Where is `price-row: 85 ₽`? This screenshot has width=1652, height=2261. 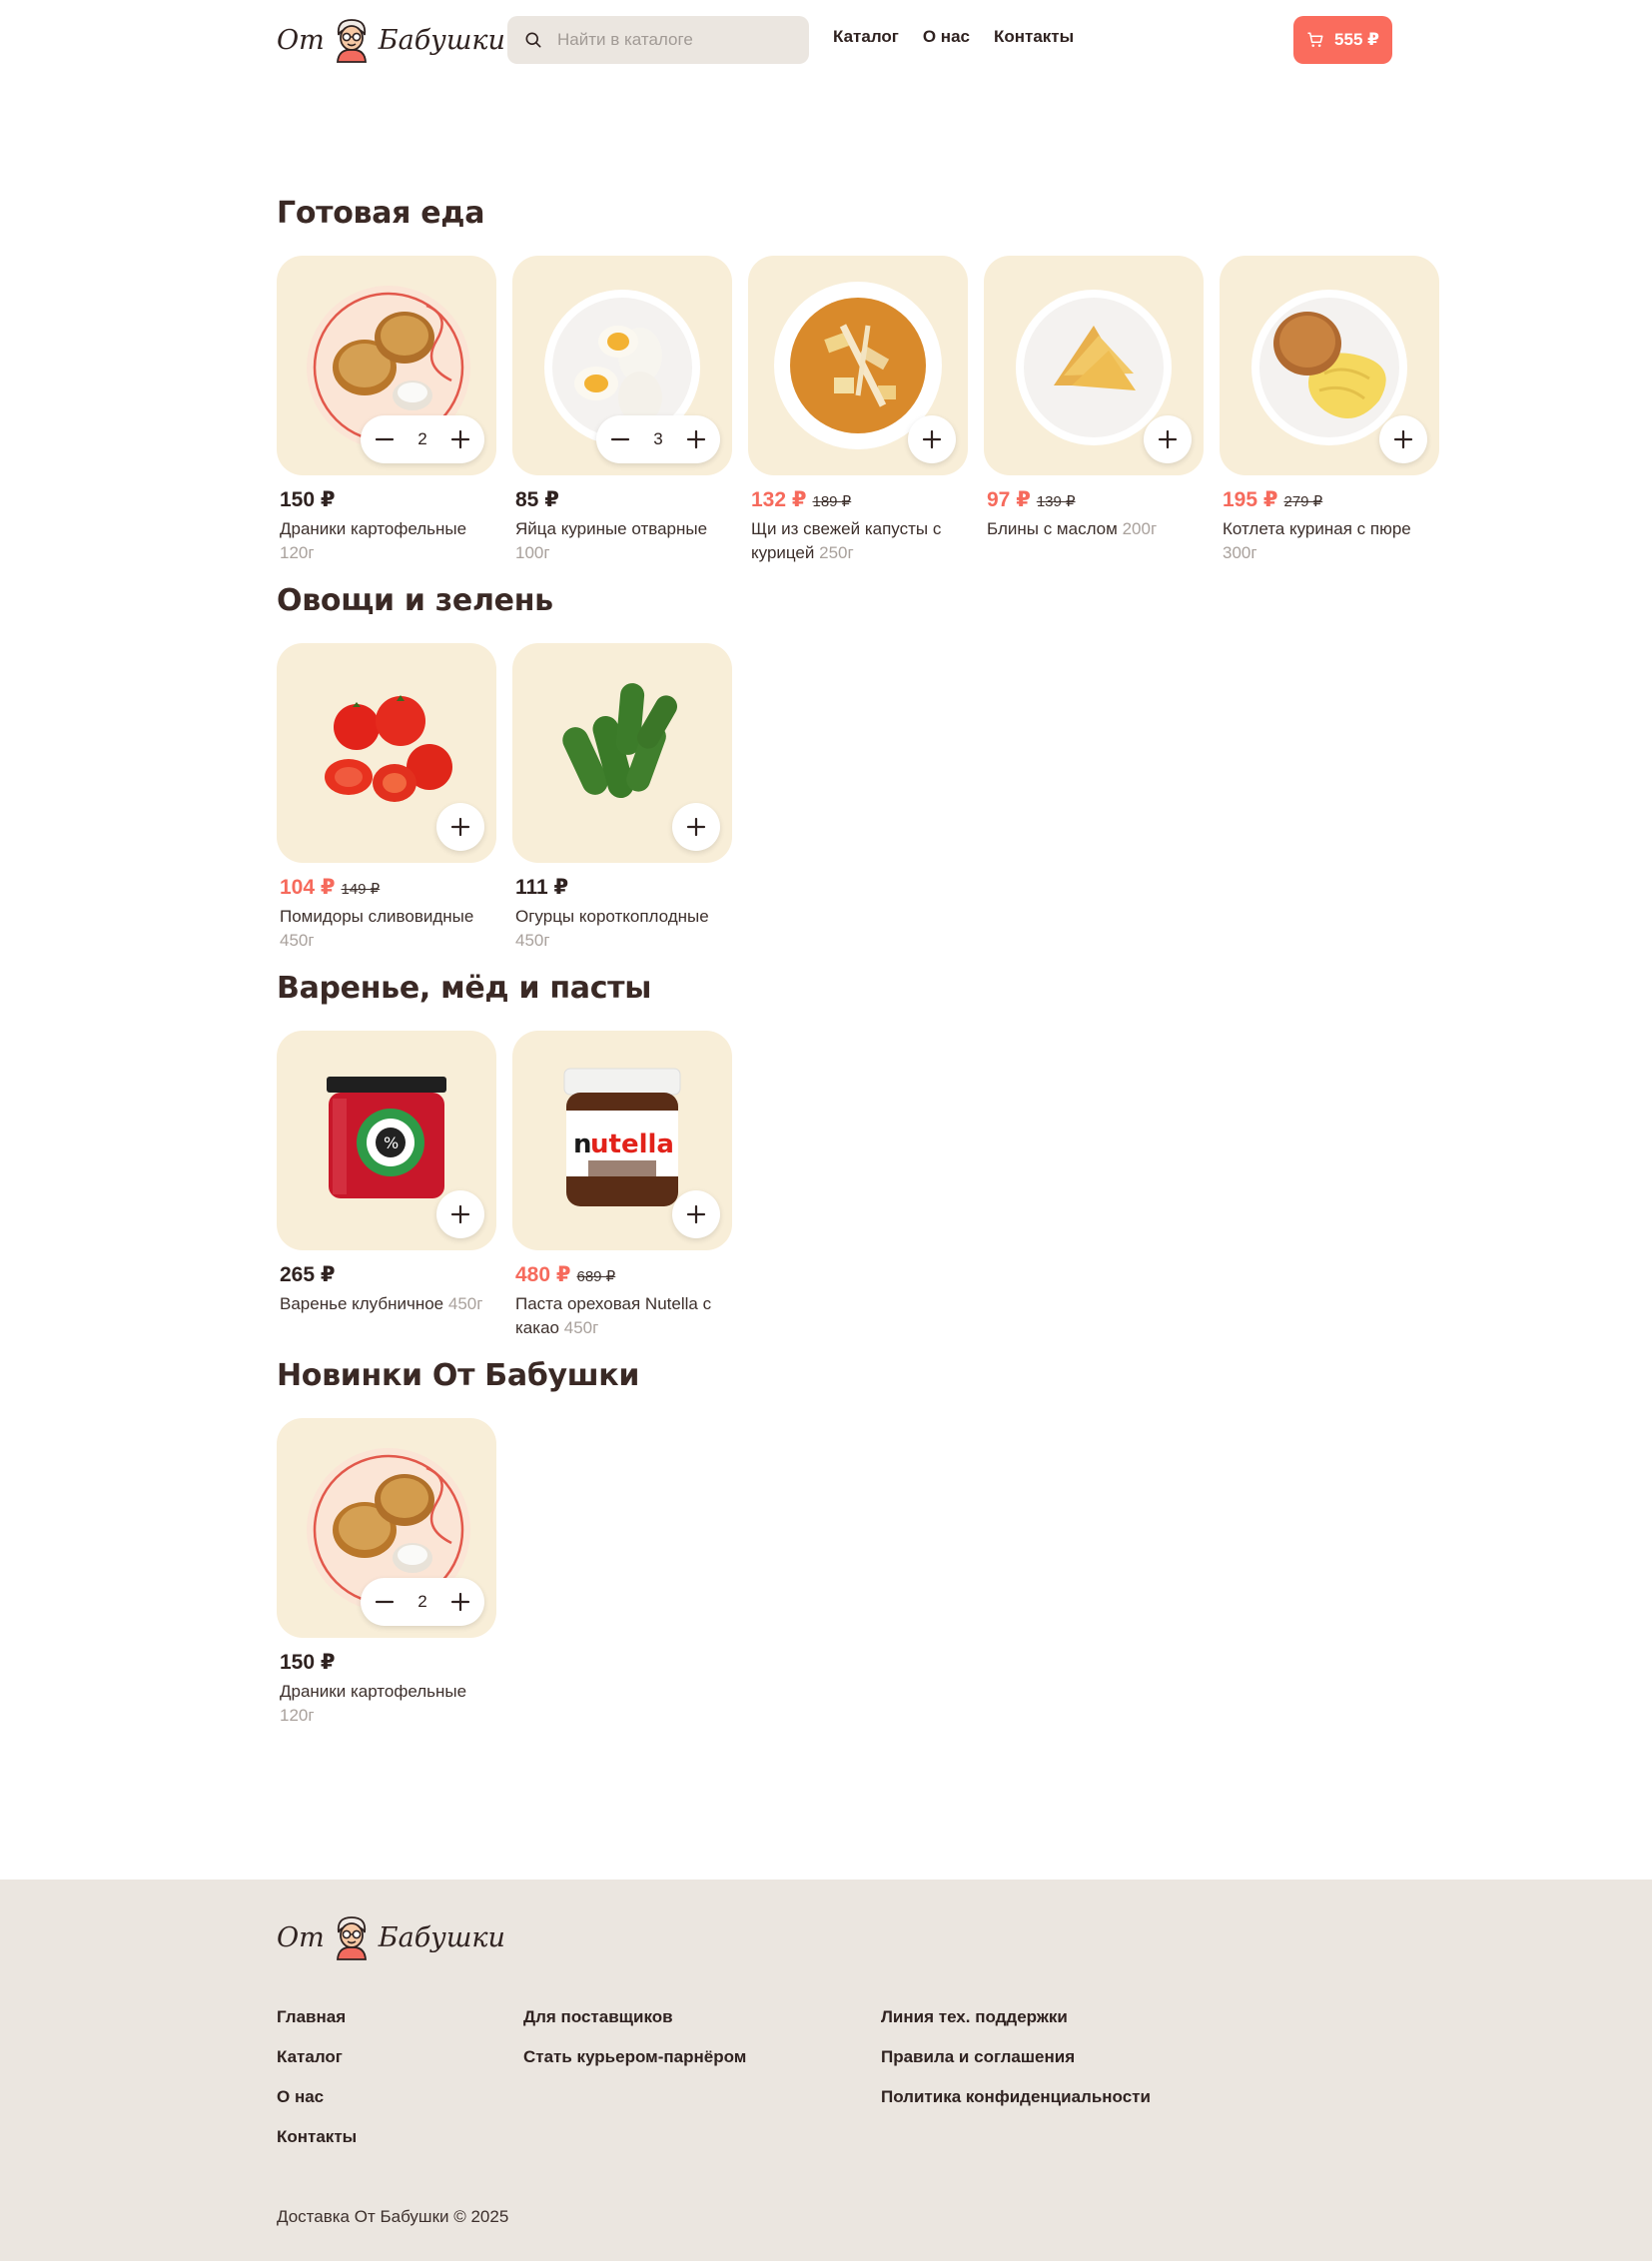 price-row: 85 ₽ is located at coordinates (622, 499).